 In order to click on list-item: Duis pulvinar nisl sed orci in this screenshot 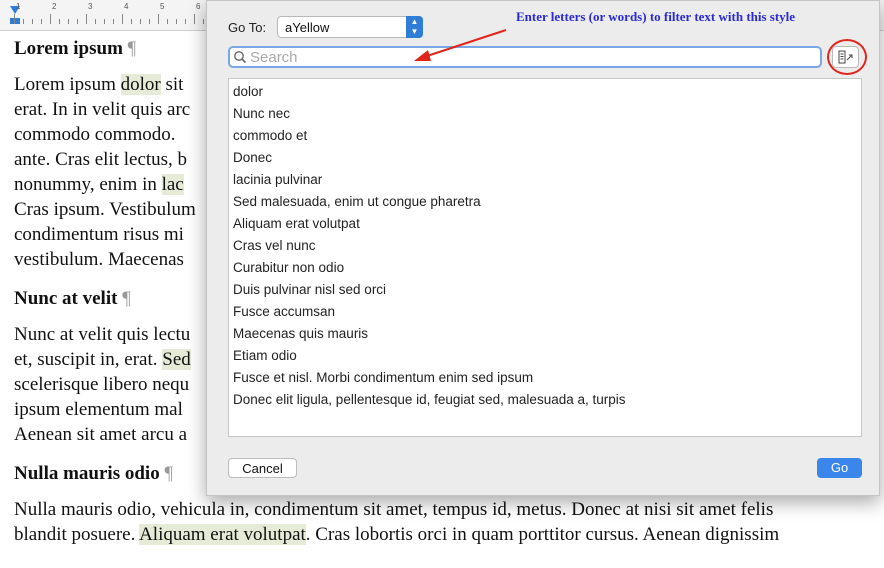, I will do `click(545, 290)`.